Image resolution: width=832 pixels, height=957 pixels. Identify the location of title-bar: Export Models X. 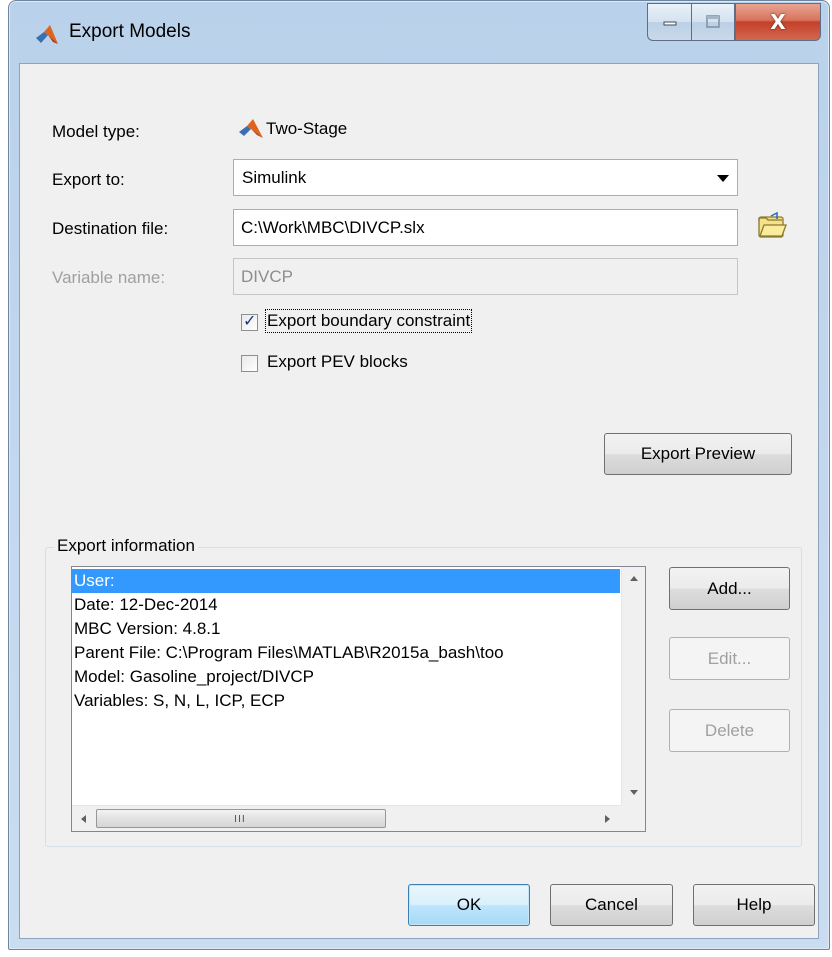
(419, 32).